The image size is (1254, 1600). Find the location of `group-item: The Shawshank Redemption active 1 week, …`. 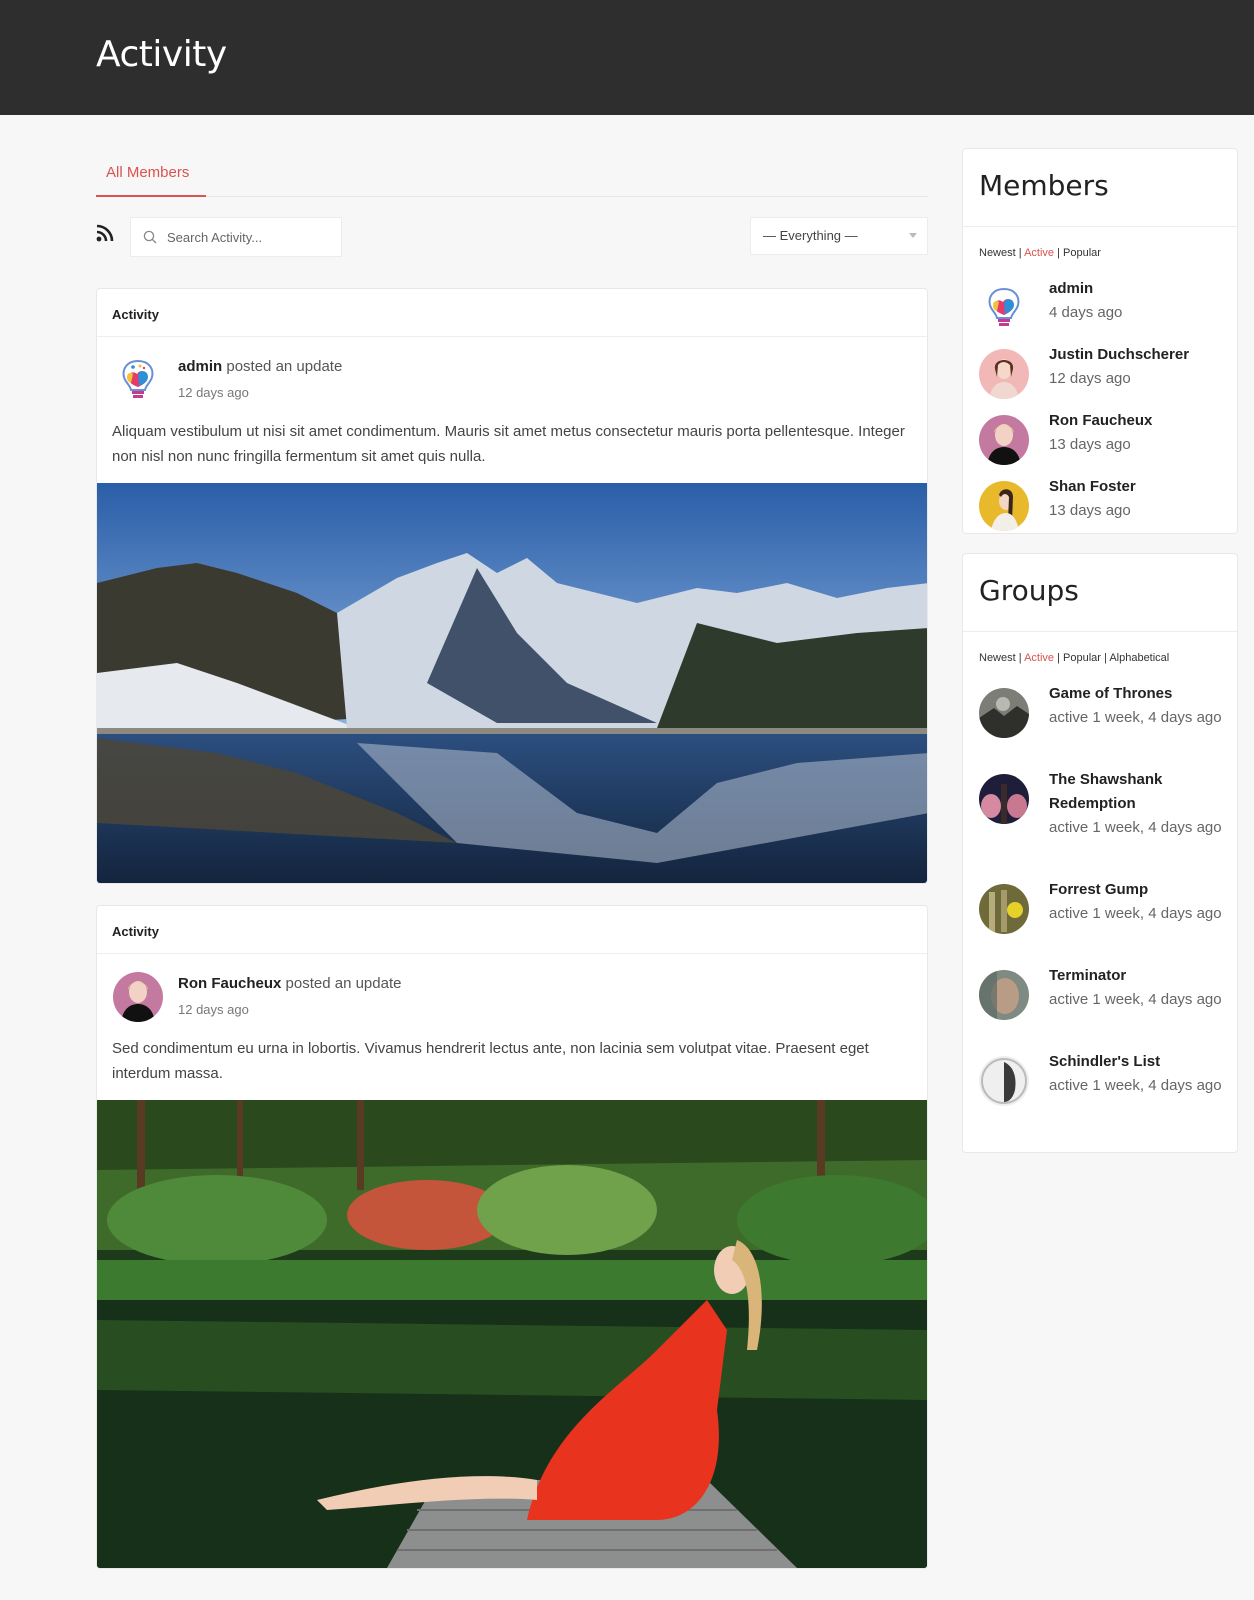

group-item: The Shawshank Redemption active 1 week, … is located at coordinates (1100, 823).